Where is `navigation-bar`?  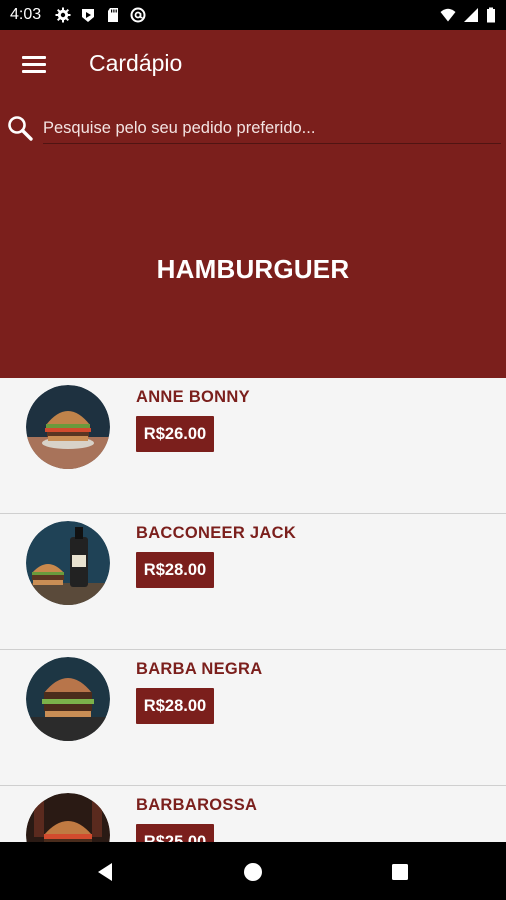
navigation-bar is located at coordinates (253, 871).